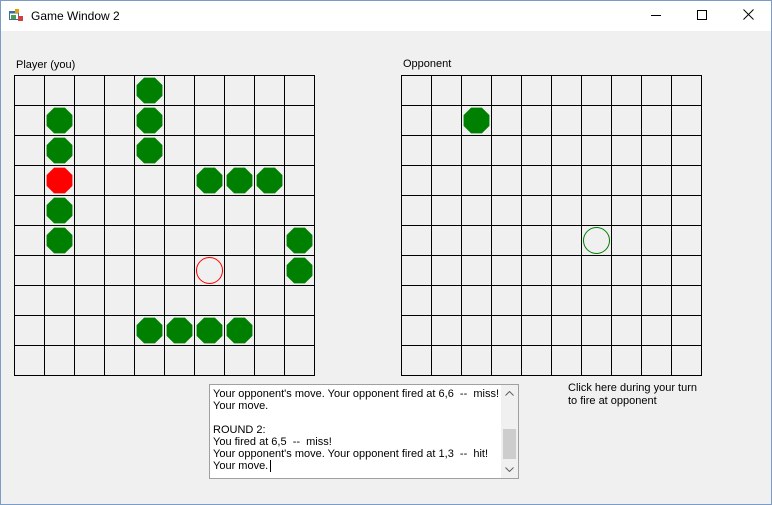  I want to click on scroll-down-icon, so click(509, 469).